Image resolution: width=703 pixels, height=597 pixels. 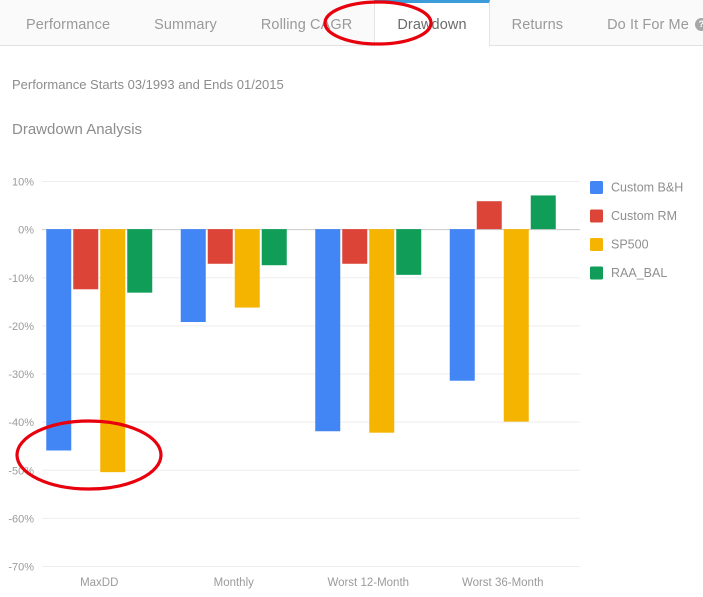 I want to click on bar-maxdd-custom-b-h, so click(x=59, y=340).